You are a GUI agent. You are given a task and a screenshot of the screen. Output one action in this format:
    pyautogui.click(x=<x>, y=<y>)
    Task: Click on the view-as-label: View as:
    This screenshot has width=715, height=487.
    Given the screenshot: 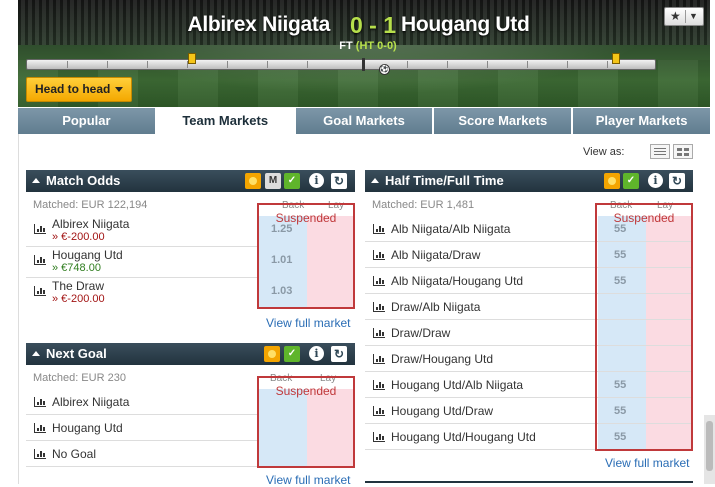 What is the action you would take?
    pyautogui.click(x=604, y=152)
    